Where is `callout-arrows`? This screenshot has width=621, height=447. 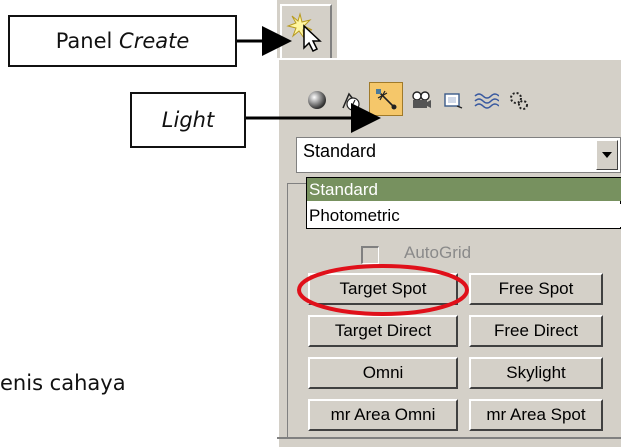
callout-arrows is located at coordinates (309, 79).